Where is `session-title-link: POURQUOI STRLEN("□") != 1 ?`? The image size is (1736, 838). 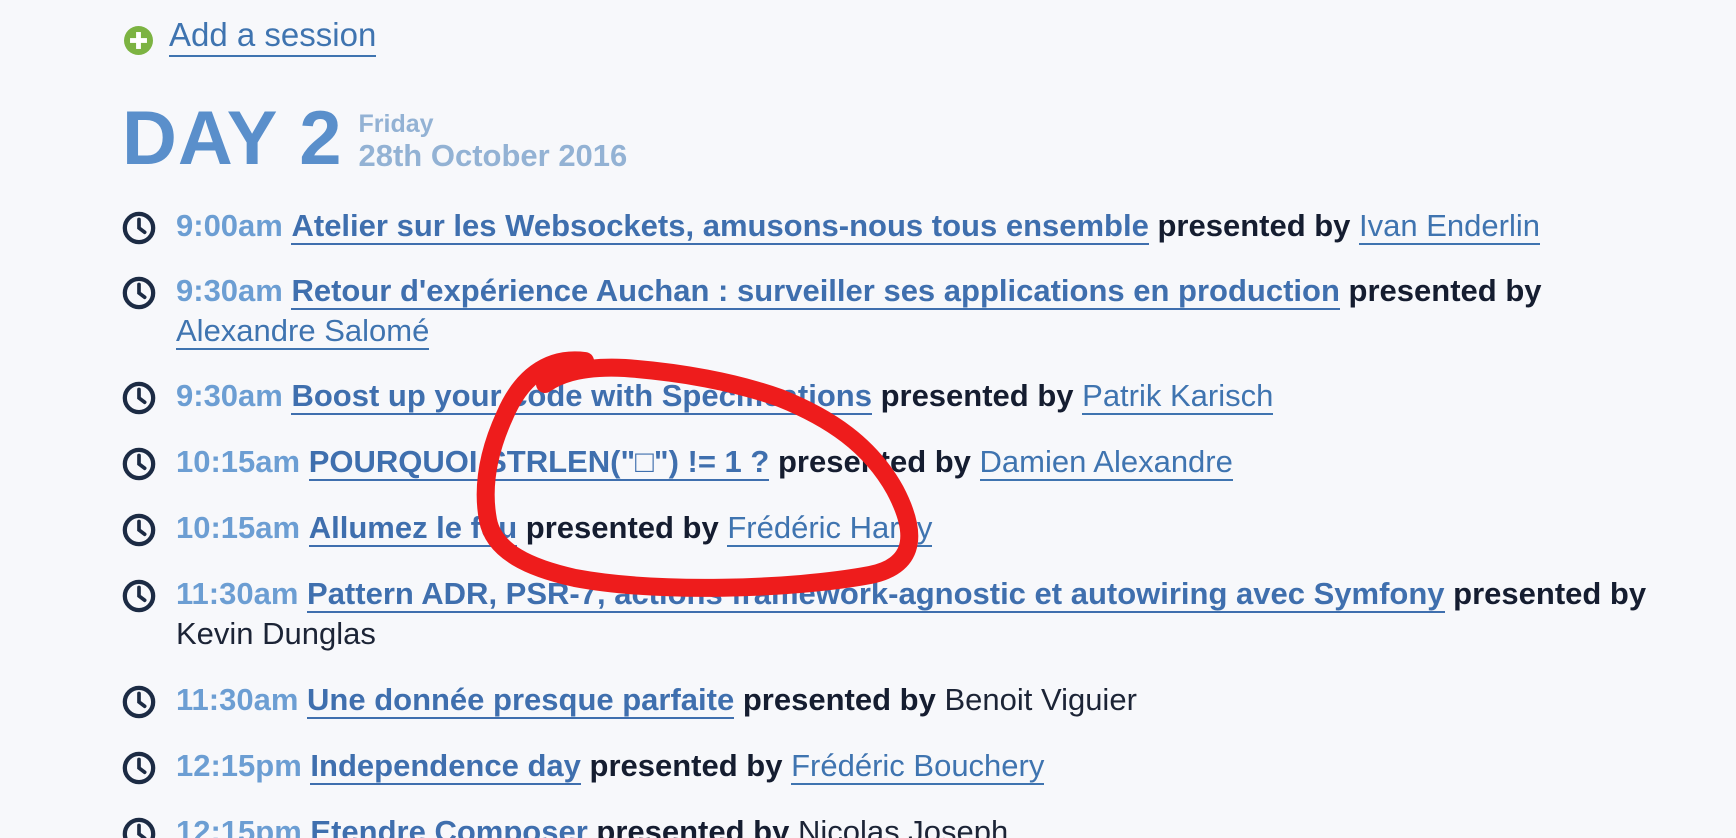 session-title-link: POURQUOI STRLEN("□") != 1 ? is located at coordinates (539, 462).